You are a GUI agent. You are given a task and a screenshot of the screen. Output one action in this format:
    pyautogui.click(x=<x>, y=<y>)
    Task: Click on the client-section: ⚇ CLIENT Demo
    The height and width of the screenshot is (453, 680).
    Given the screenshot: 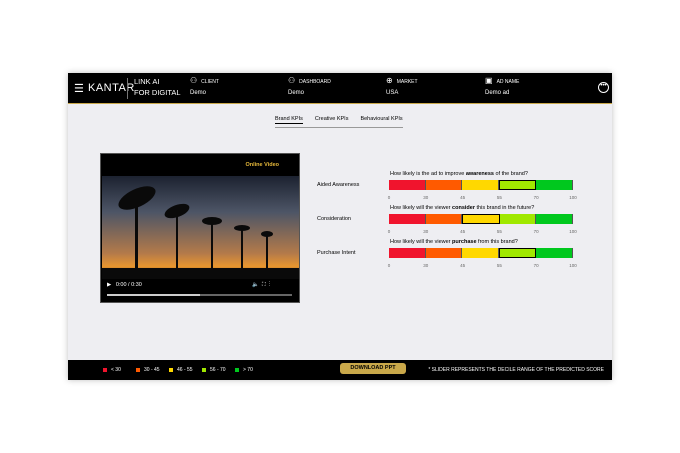 What is the action you would take?
    pyautogui.click(x=204, y=86)
    